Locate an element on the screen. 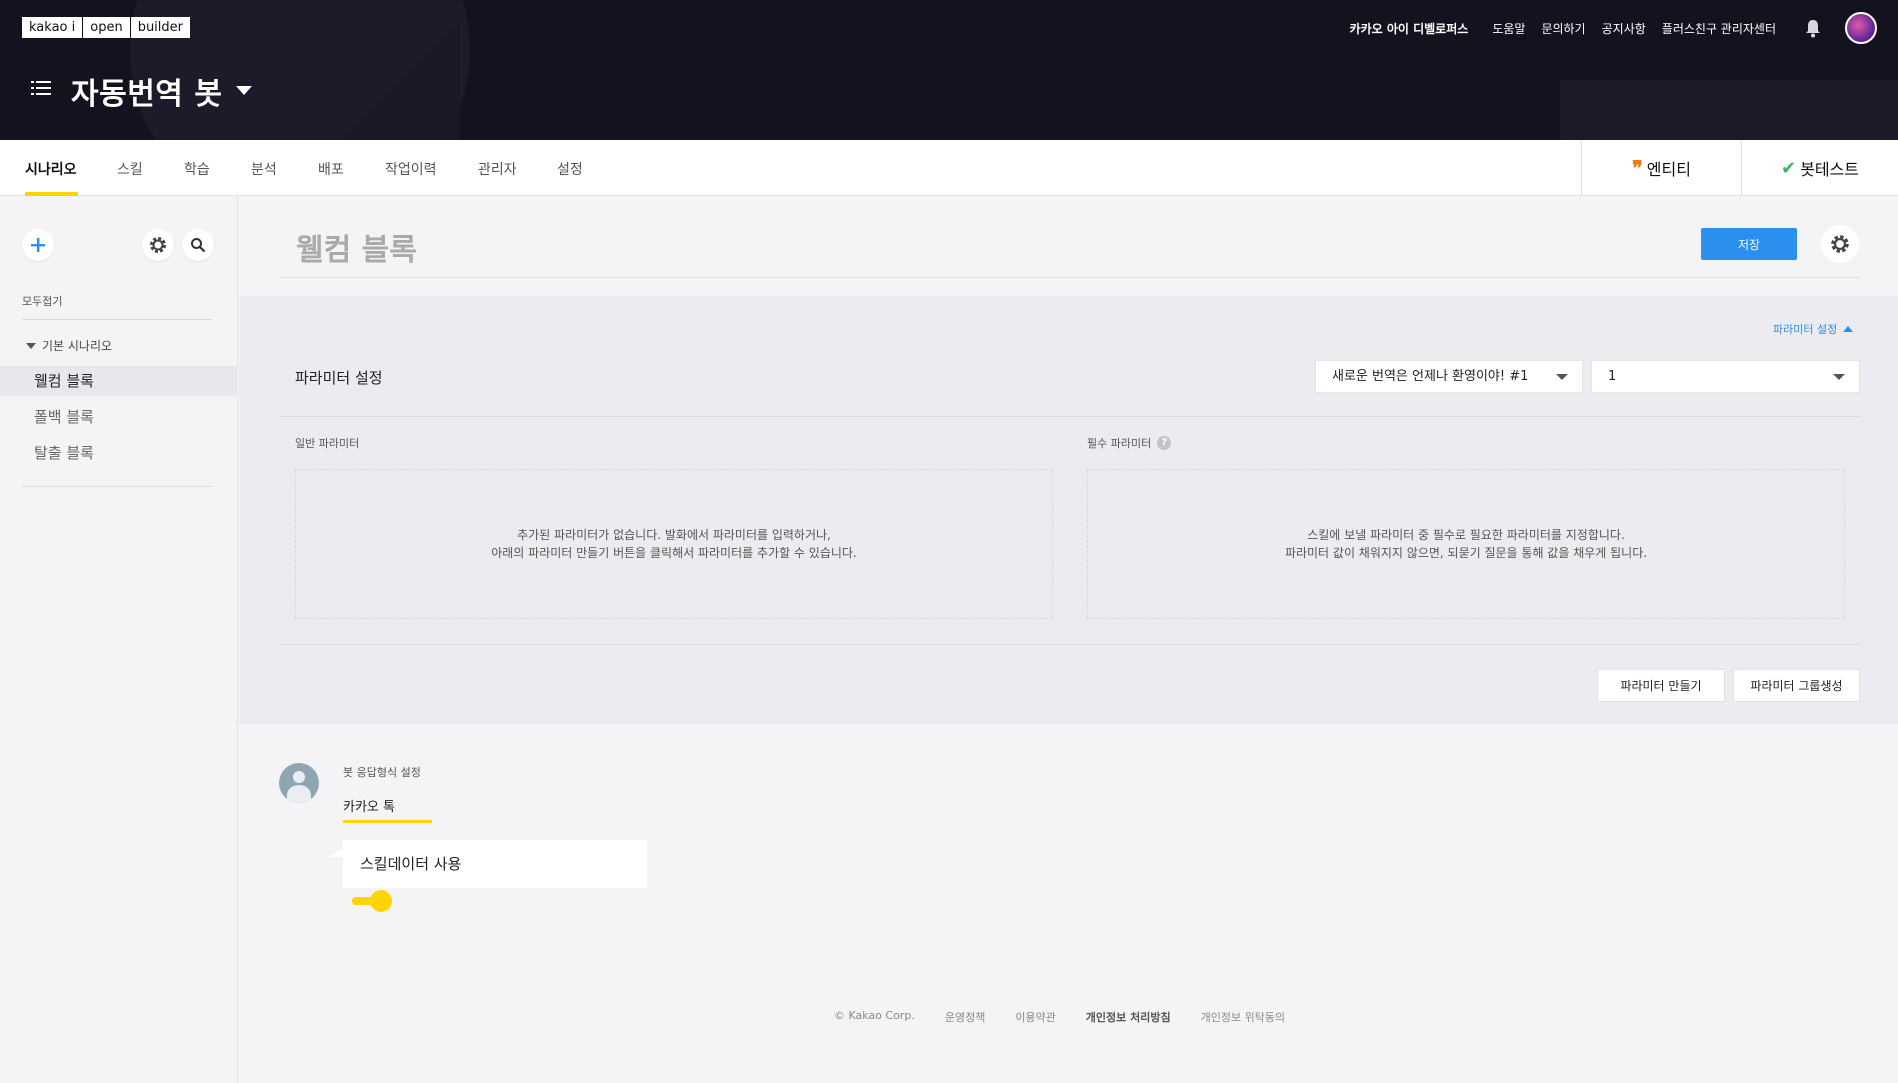 This screenshot has width=1898, height=1083. footer-privacy-consign-link: 개인정보 위탁동의 is located at coordinates (1243, 1017).